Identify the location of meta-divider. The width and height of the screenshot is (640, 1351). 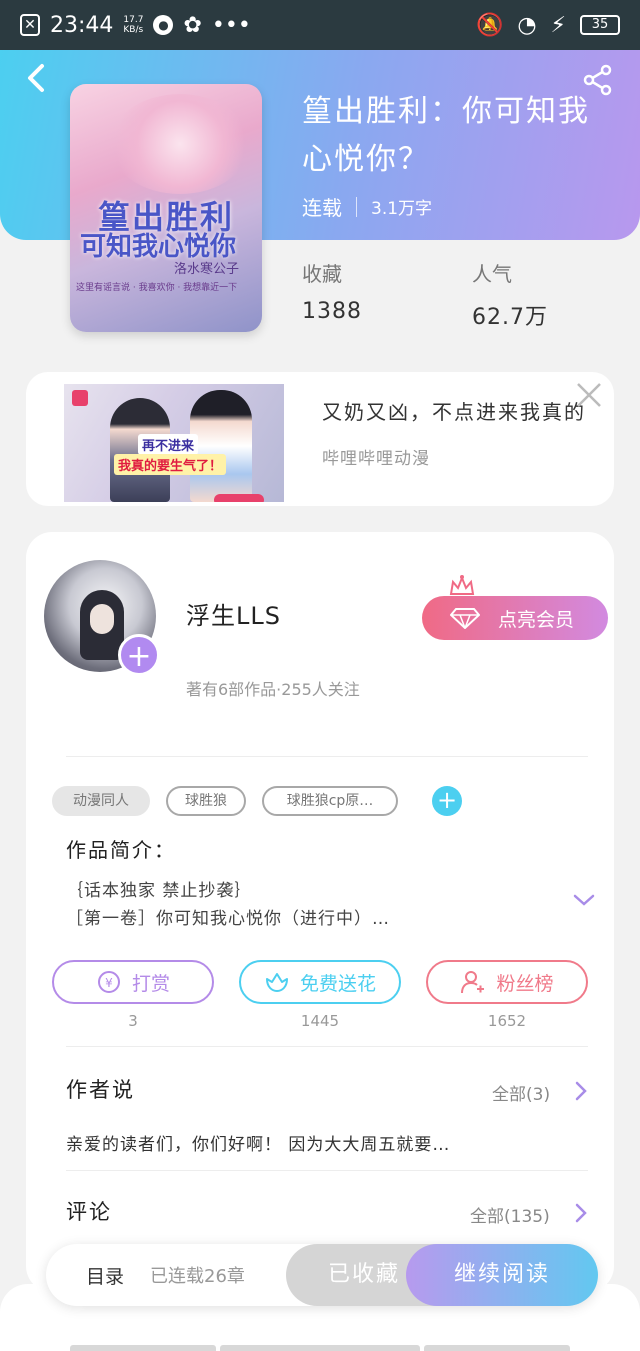
(356, 206).